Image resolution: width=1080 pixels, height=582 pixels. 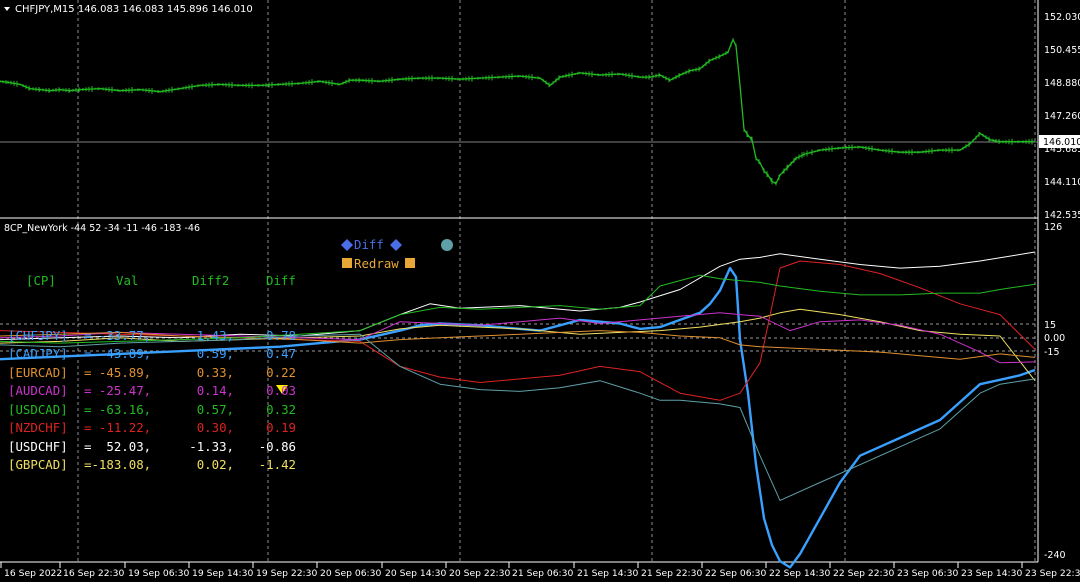 I want to click on cell-val: = -43.89,, so click(x=118, y=353).